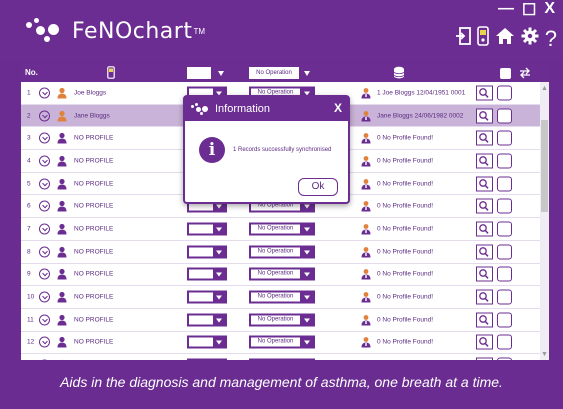 This screenshot has height=409, width=563. What do you see at coordinates (549, 10) in the screenshot?
I see `close-button: X` at bounding box center [549, 10].